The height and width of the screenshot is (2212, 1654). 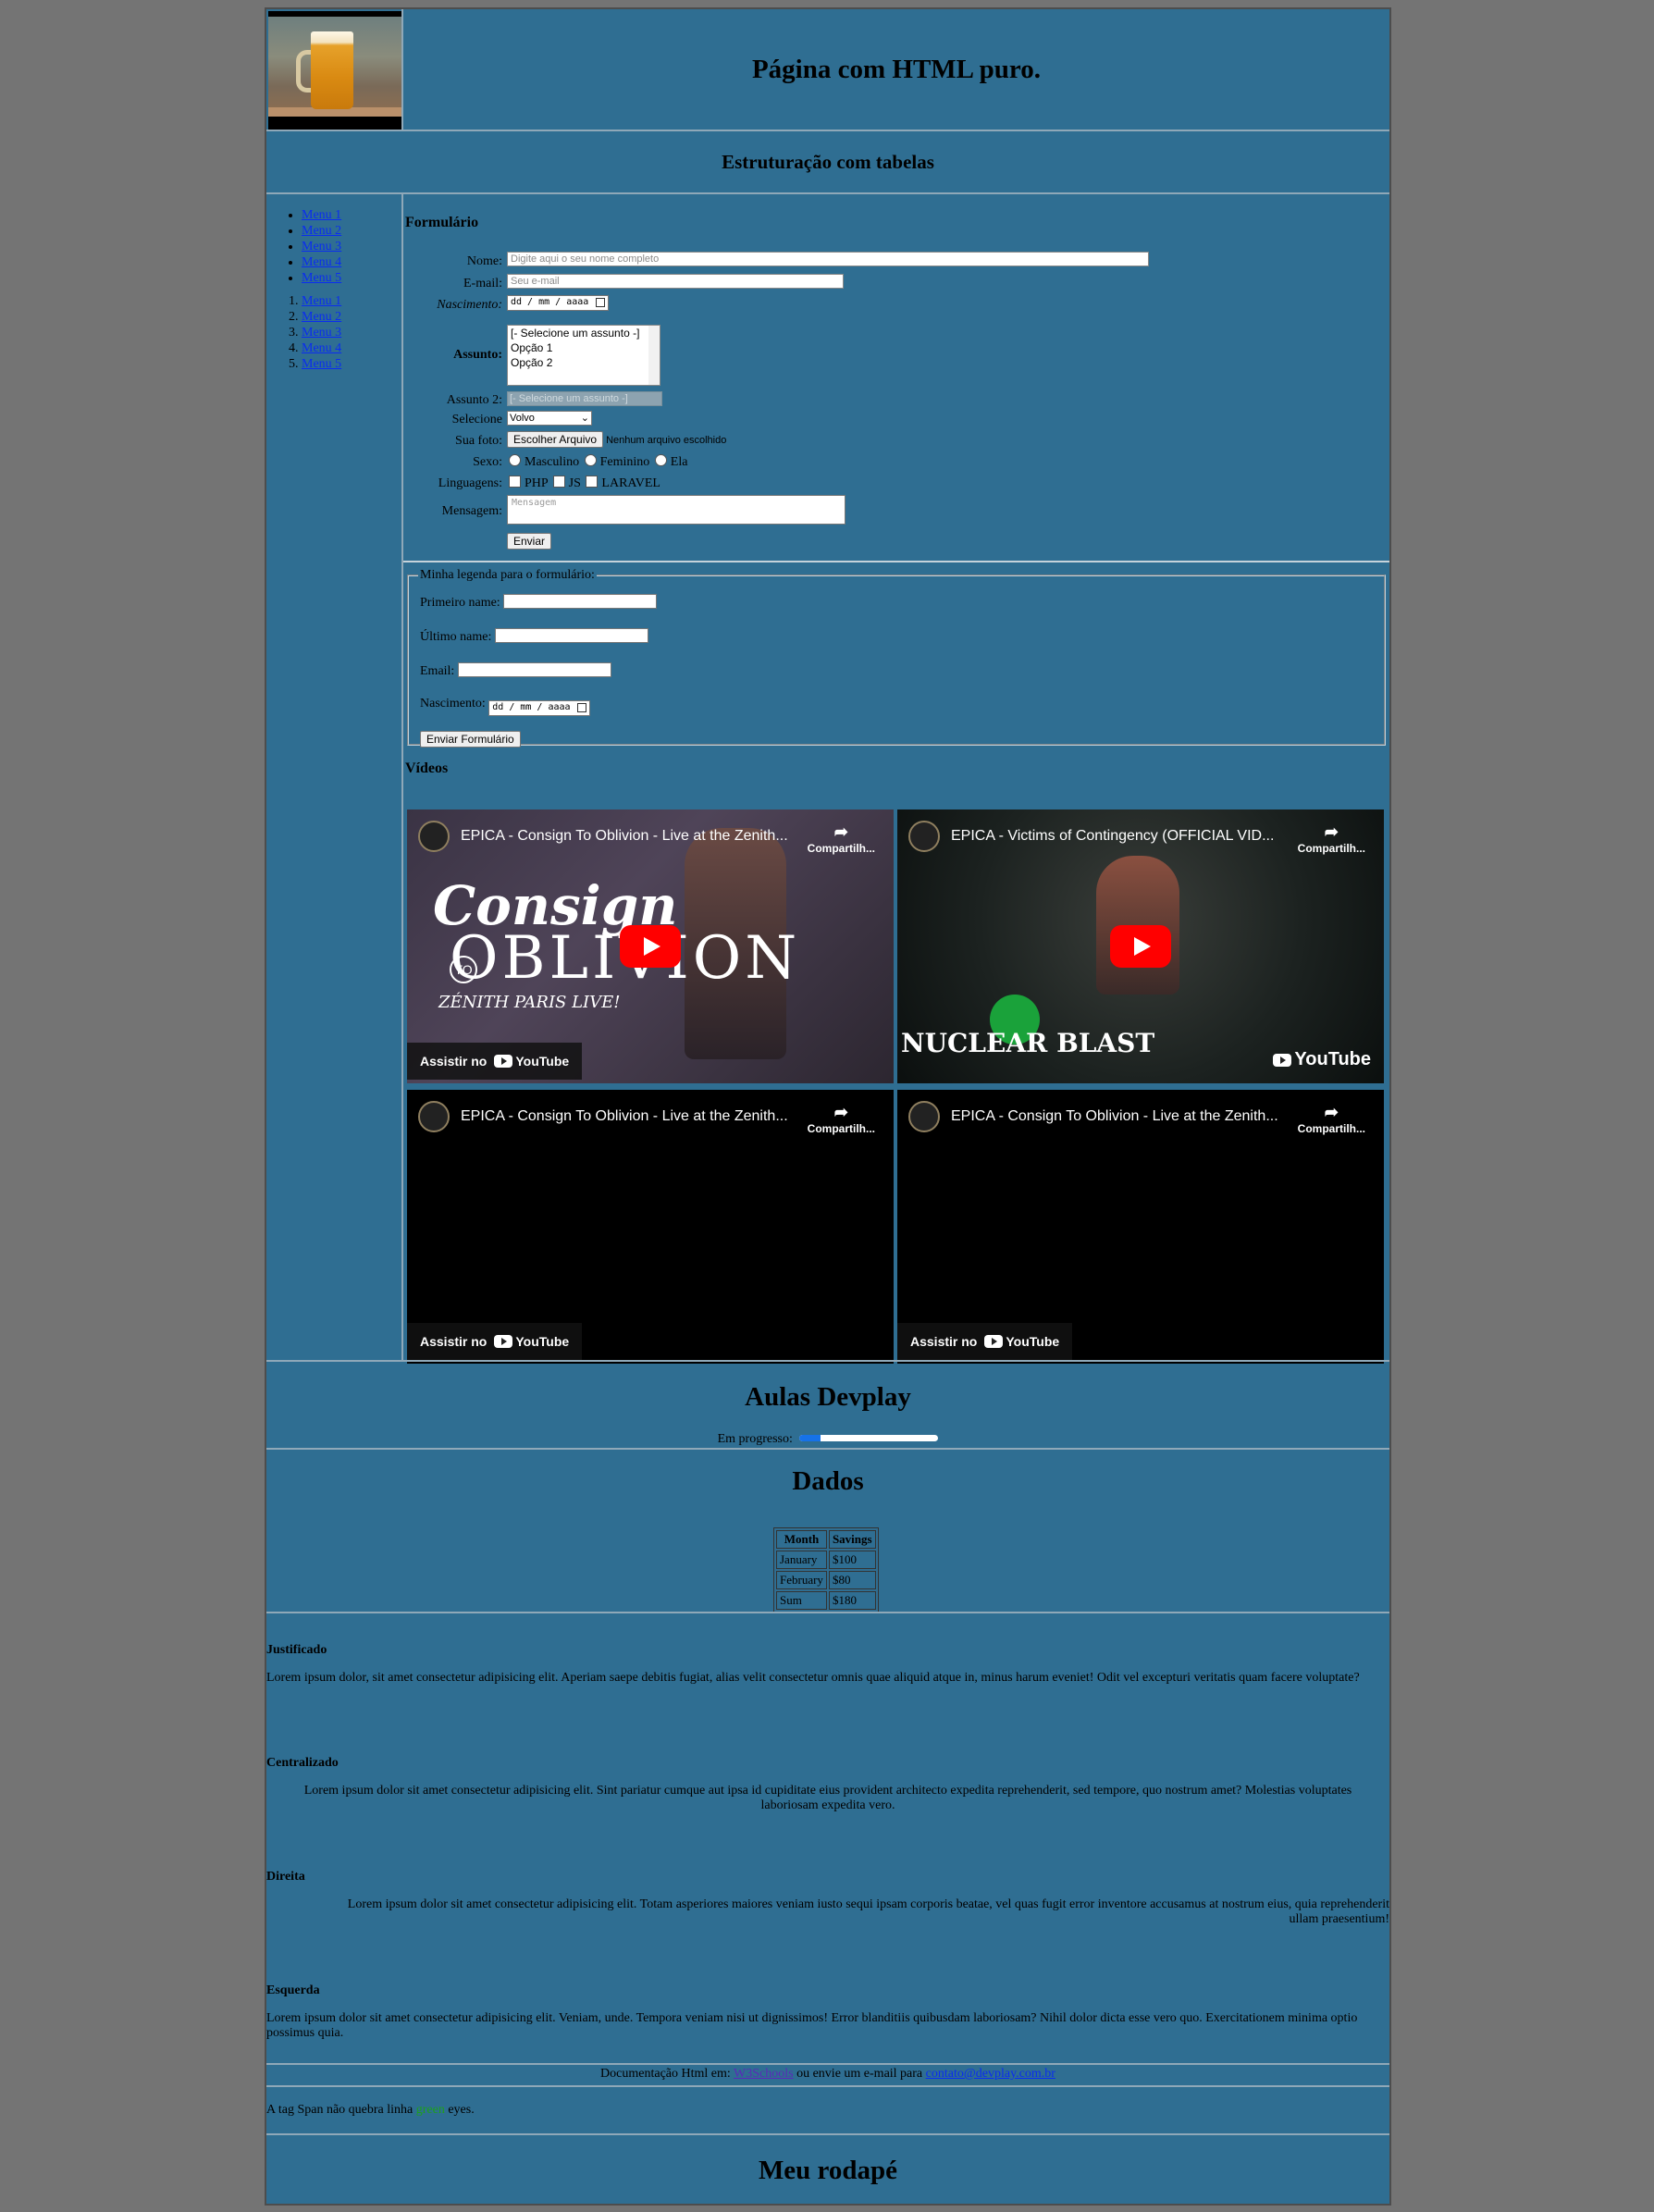 I want to click on esquerda-title: Esquerda, so click(x=293, y=1990).